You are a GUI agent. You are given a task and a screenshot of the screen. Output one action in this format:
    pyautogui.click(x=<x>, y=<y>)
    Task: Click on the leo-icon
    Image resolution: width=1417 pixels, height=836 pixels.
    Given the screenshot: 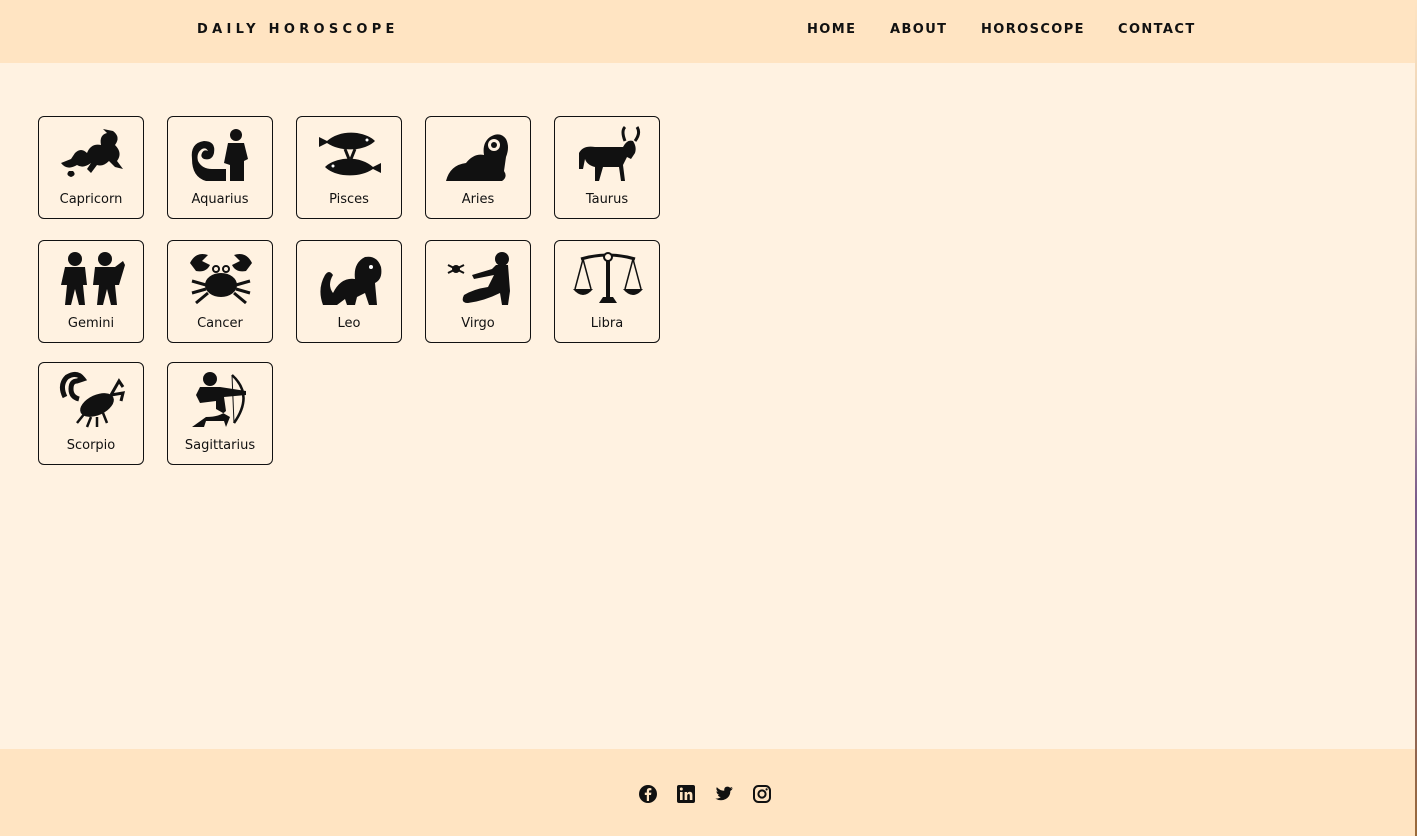 What is the action you would take?
    pyautogui.click(x=350, y=279)
    